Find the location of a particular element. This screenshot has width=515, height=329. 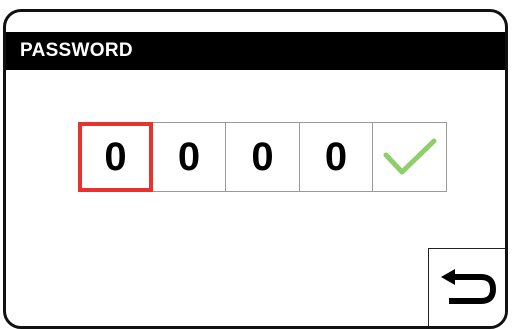

page-title: PASSWORD is located at coordinates (255, 51).